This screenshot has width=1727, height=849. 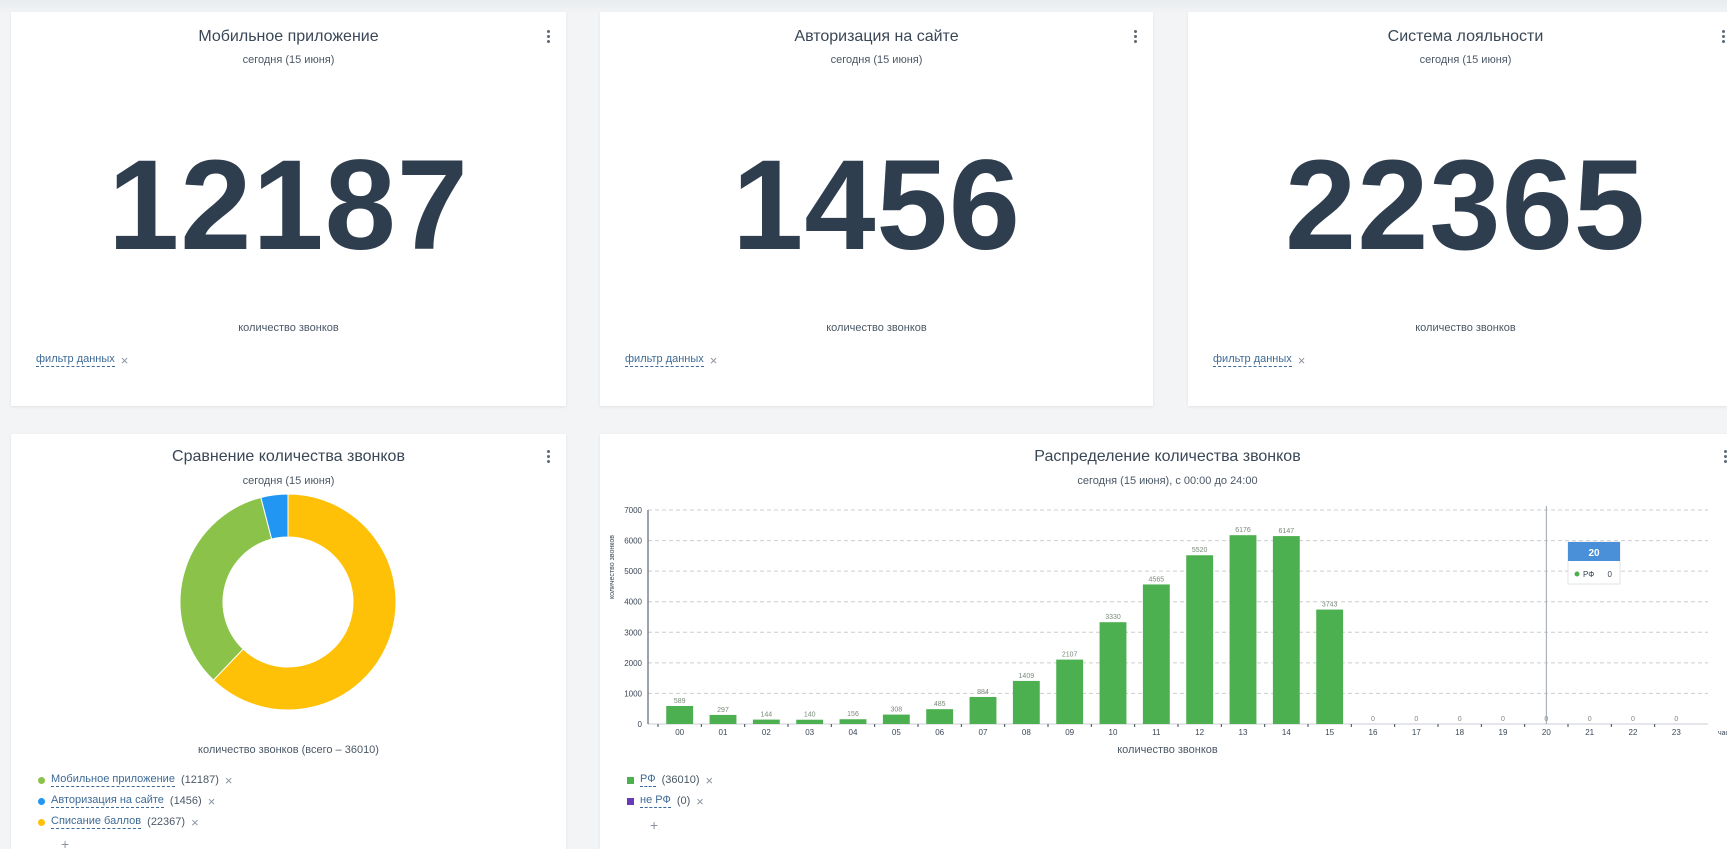 What do you see at coordinates (1546, 732) in the screenshot?
I see `x-tick-label: 20` at bounding box center [1546, 732].